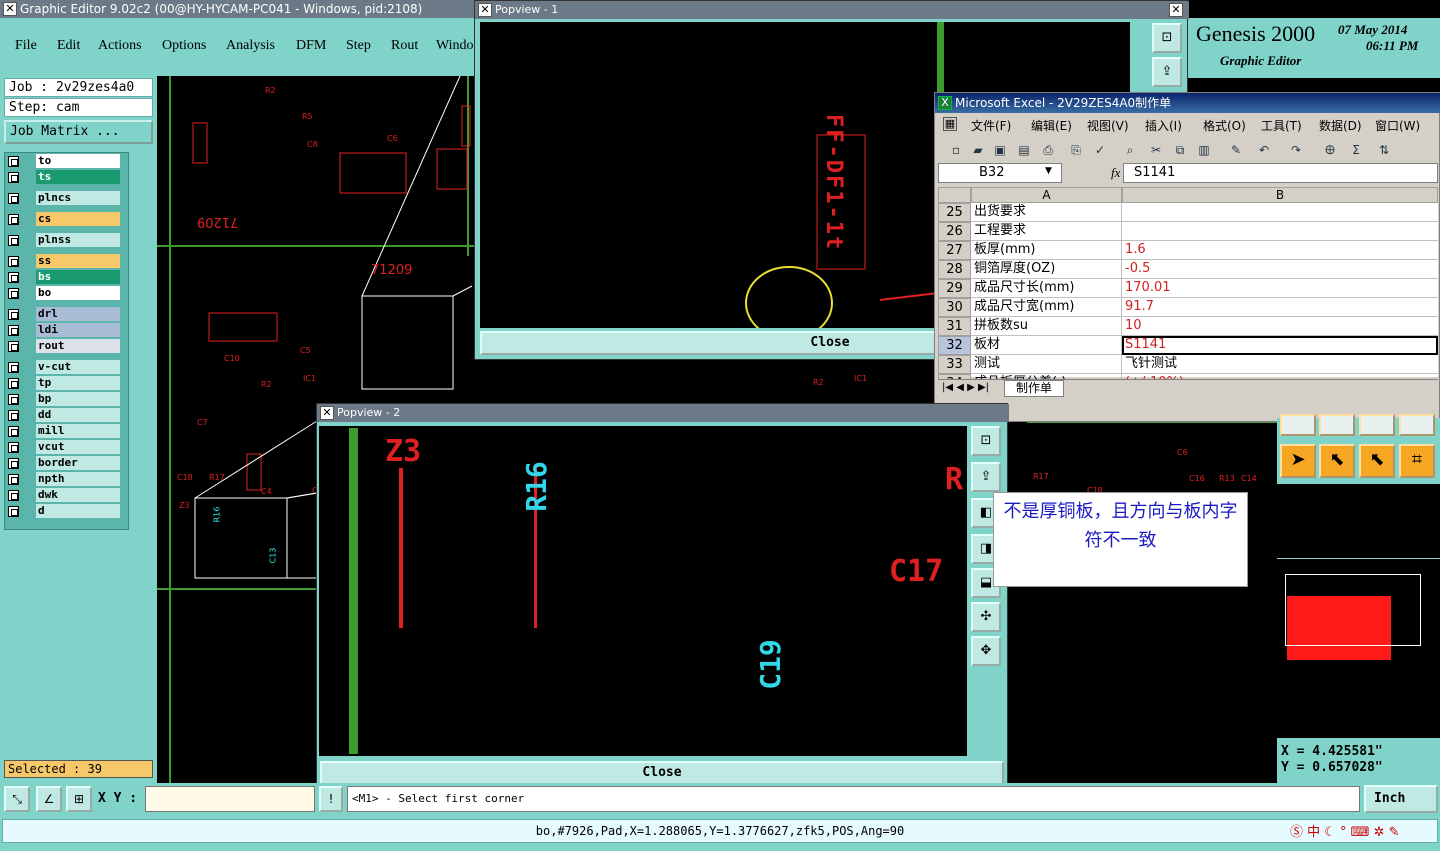 The width and height of the screenshot is (1440, 851). What do you see at coordinates (78, 161) in the screenshot?
I see `layer-name: to` at bounding box center [78, 161].